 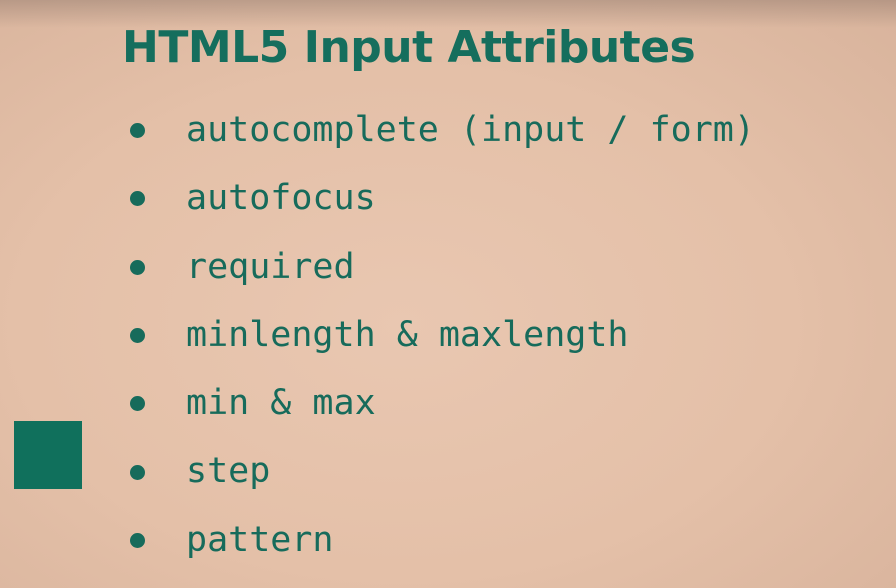 I want to click on bullet-text: pattern, so click(x=260, y=539).